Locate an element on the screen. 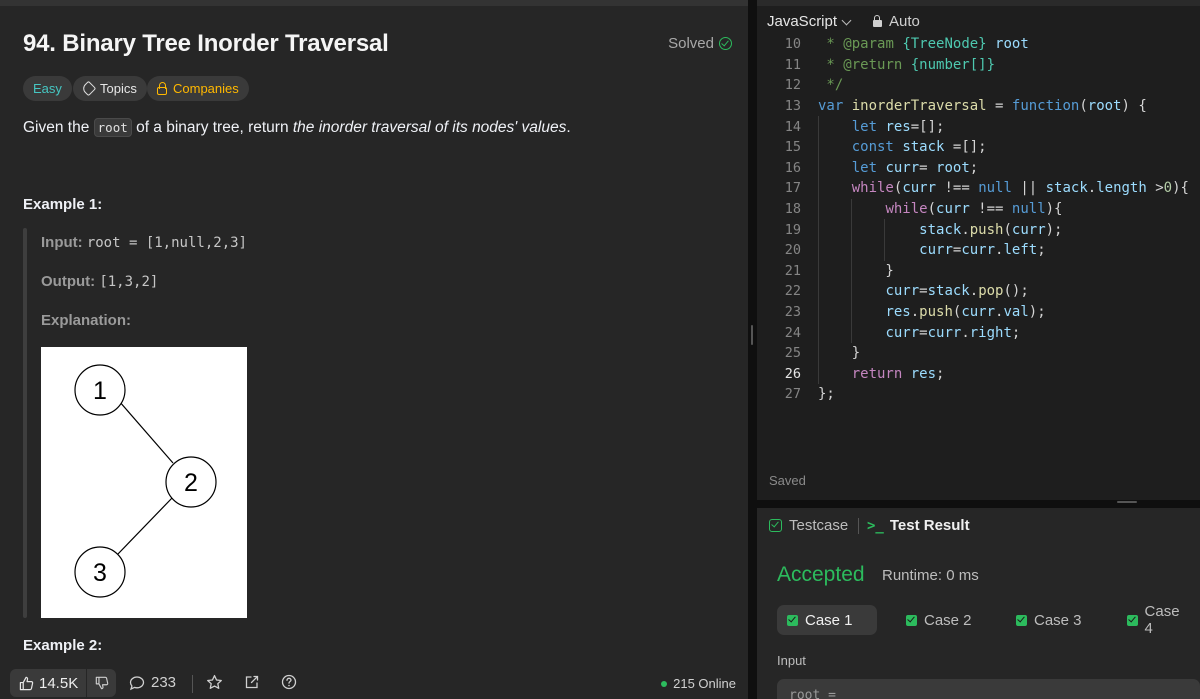 The width and height of the screenshot is (1200, 699). code-line: 18 while(curr !== null){ is located at coordinates (978, 209).